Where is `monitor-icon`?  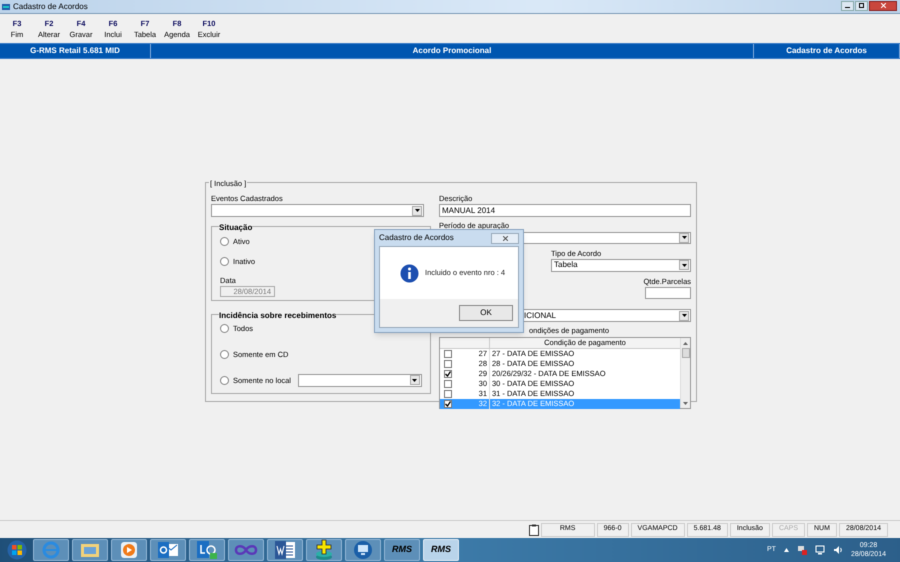
monitor-icon is located at coordinates (363, 550).